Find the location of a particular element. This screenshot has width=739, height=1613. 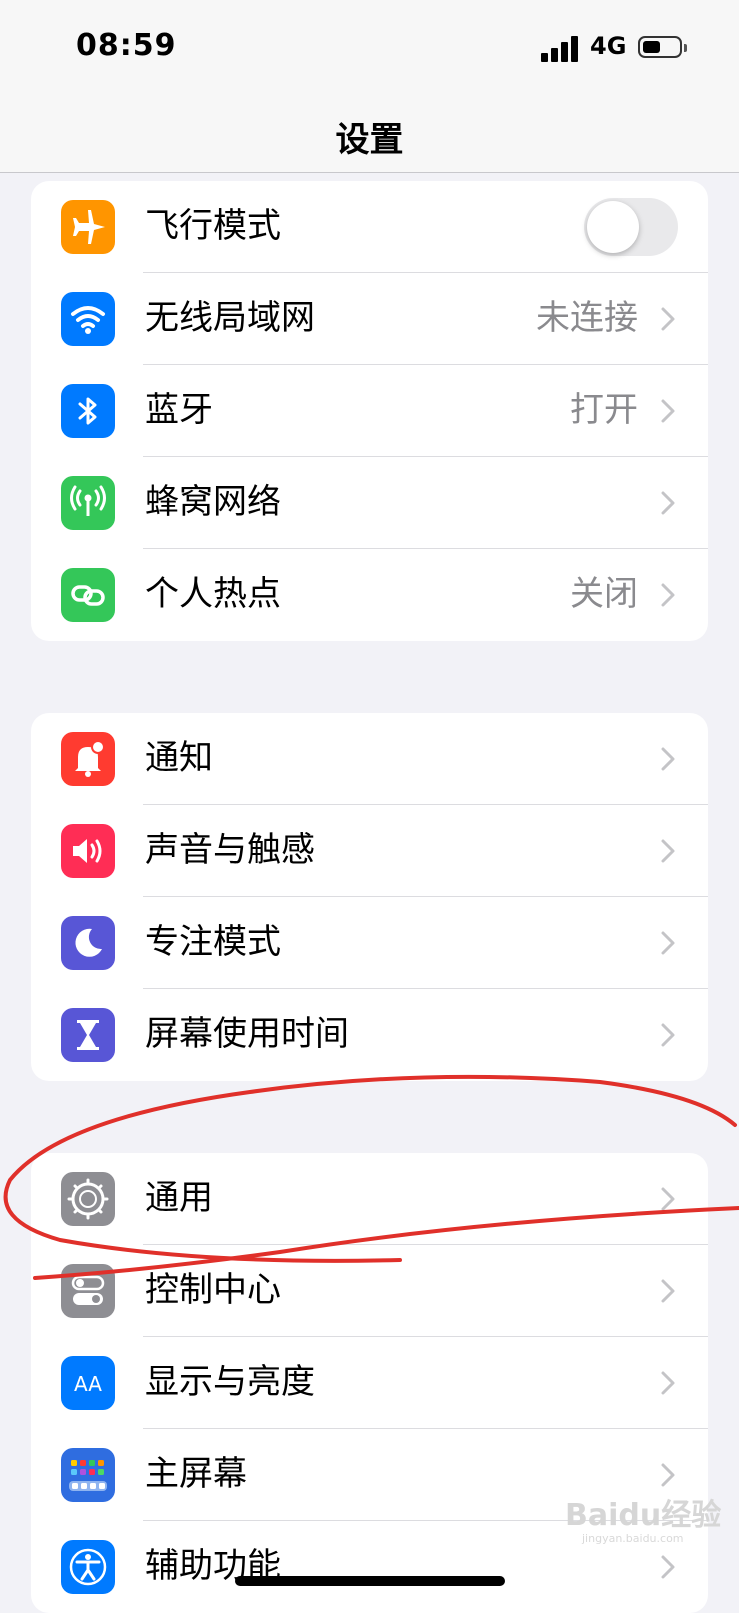

row-label: 主屏幕 is located at coordinates (196, 1474).